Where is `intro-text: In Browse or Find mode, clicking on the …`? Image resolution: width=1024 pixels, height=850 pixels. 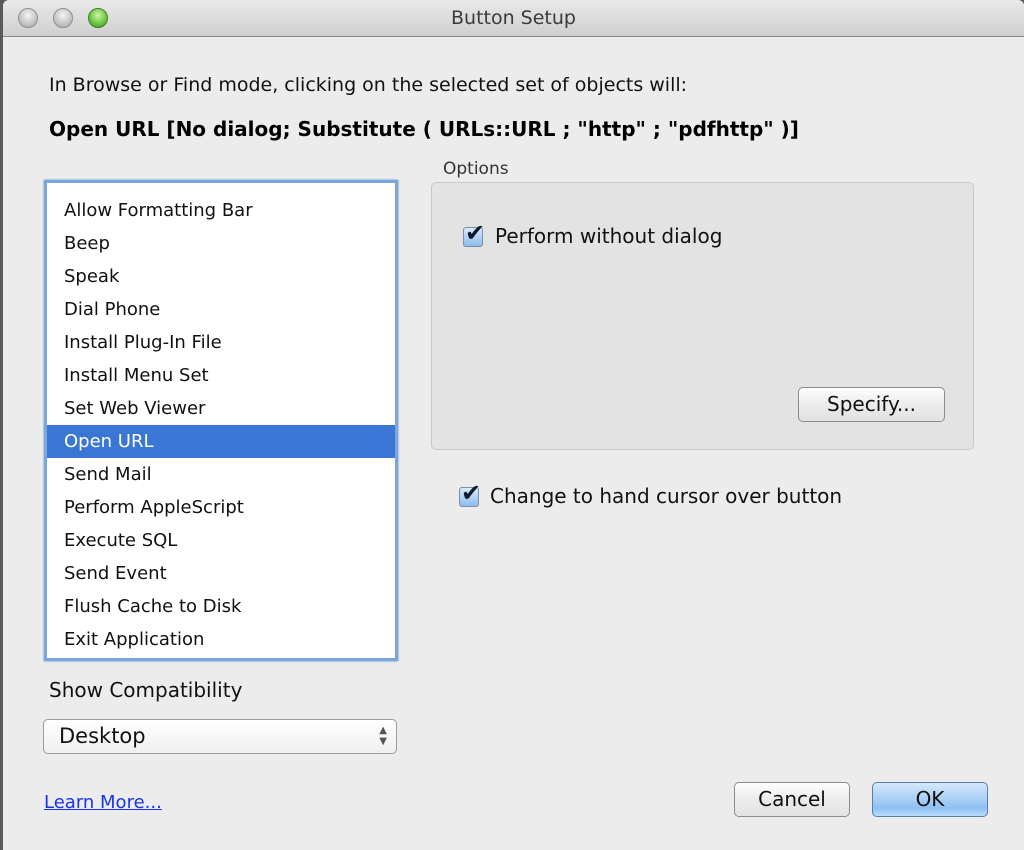
intro-text: In Browse or Find mode, clicking on the … is located at coordinates (368, 85).